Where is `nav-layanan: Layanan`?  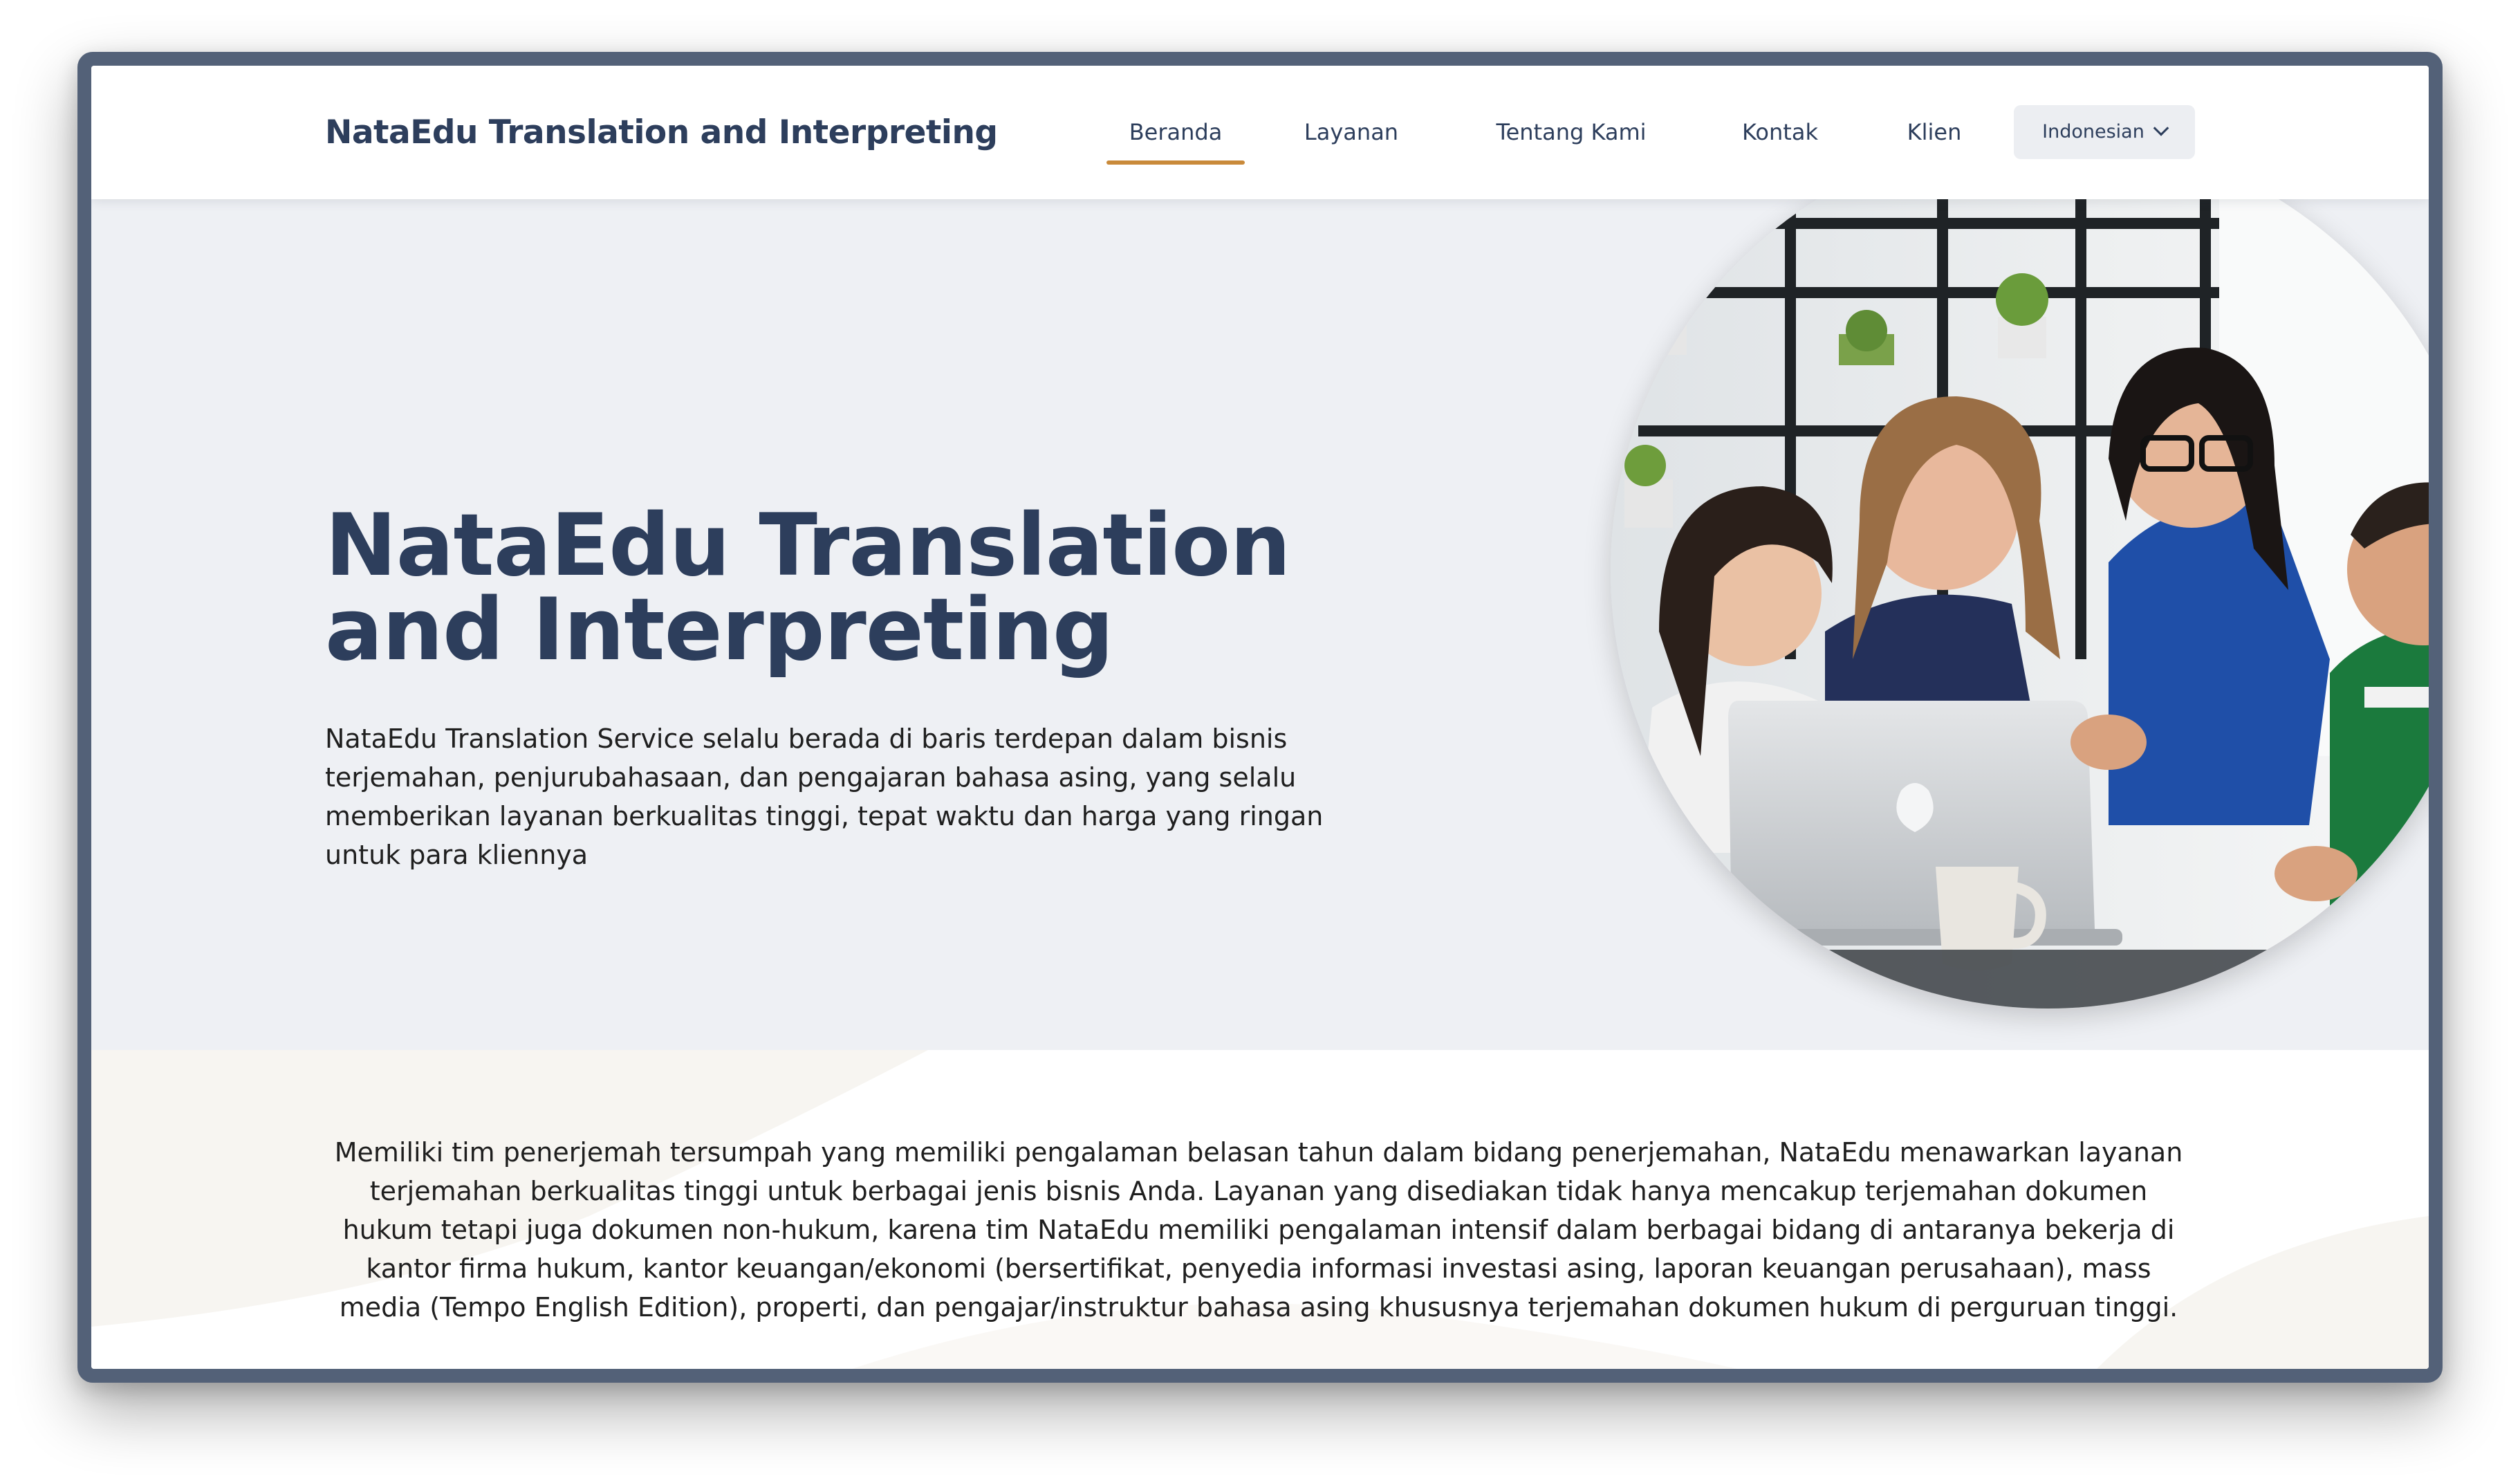
nav-layanan: Layanan is located at coordinates (1351, 132).